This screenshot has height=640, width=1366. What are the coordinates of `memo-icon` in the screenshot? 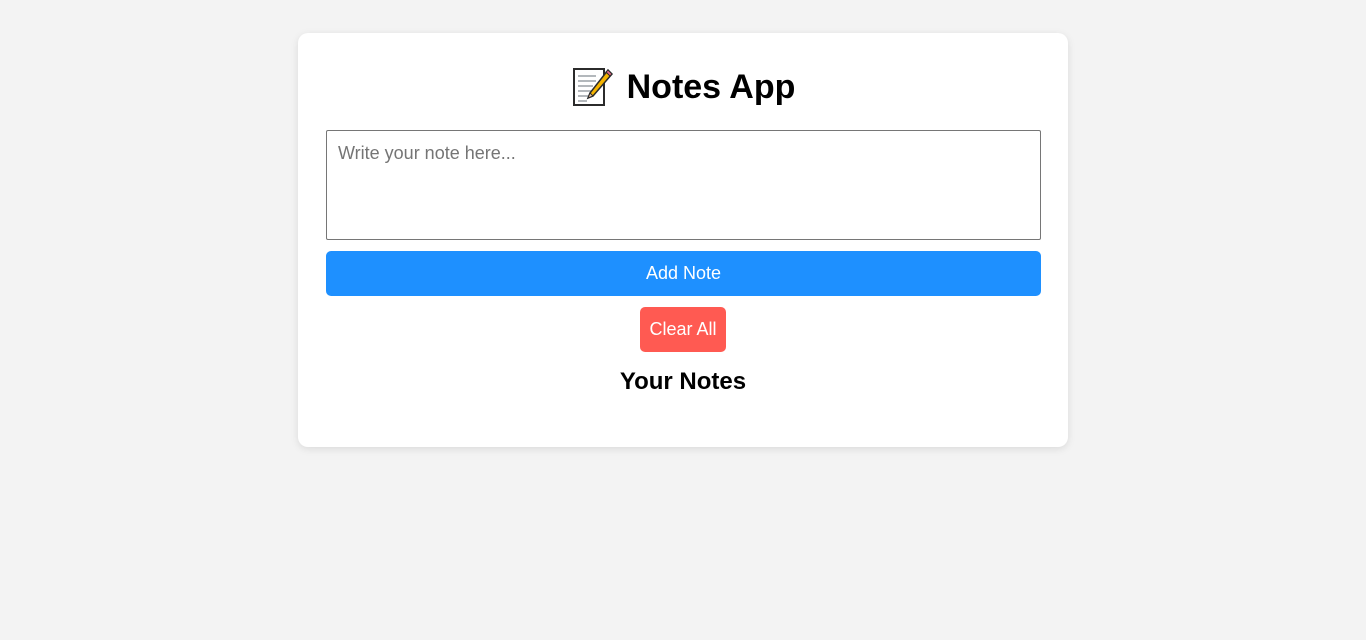 It's located at (592, 87).